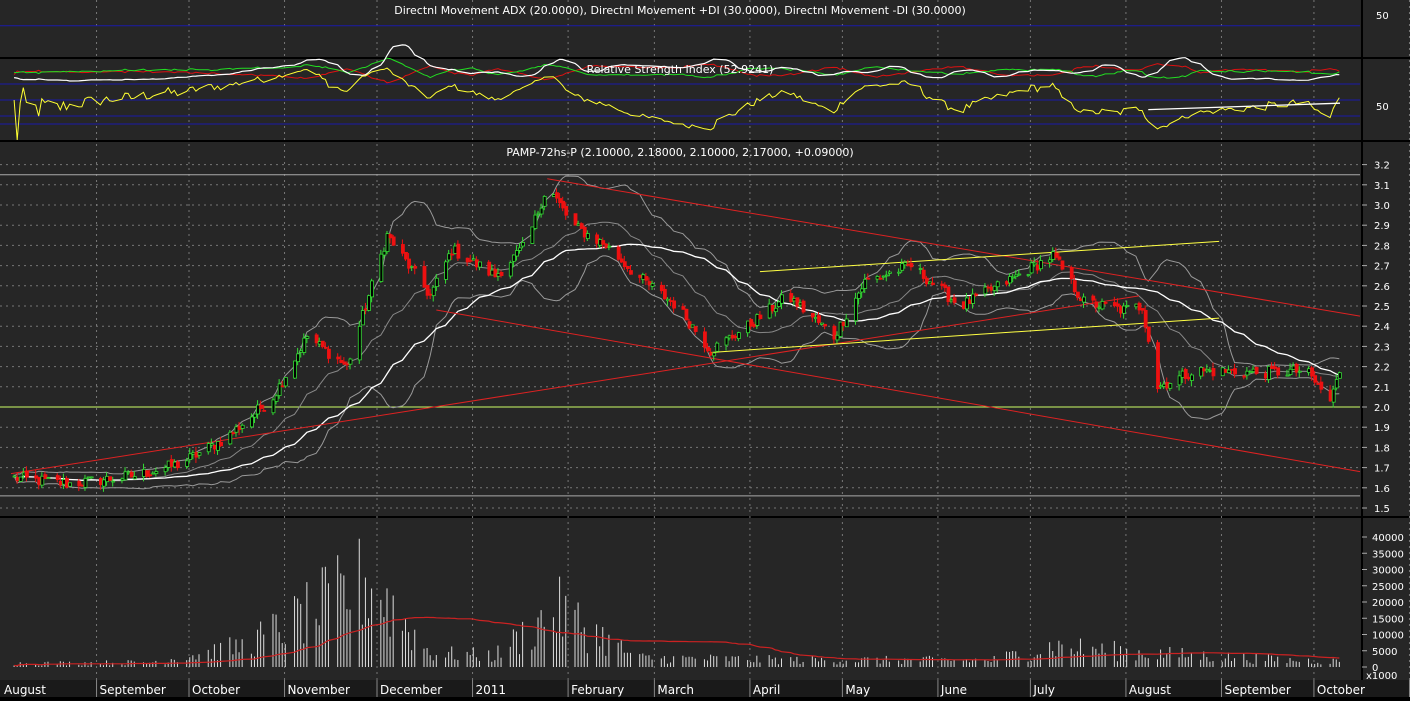 The image size is (1410, 701). I want to click on month-label: December, so click(411, 690).